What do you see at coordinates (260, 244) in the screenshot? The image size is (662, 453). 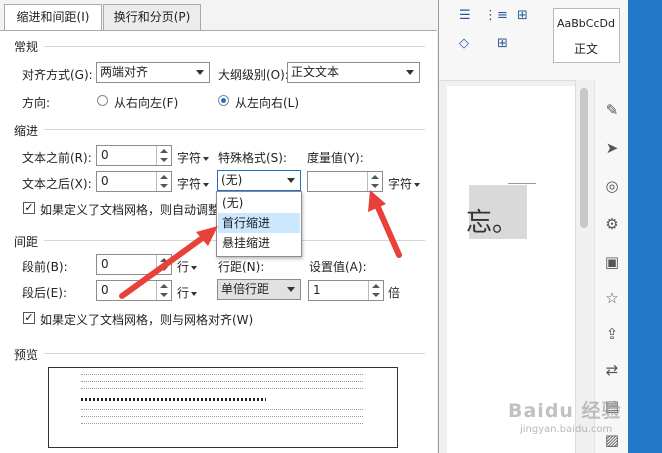 I see `annotation-arrows` at bounding box center [260, 244].